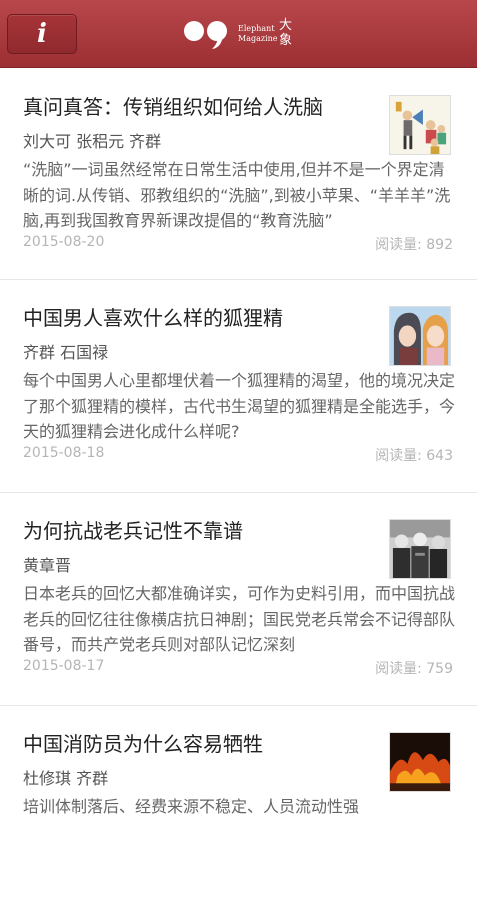 The image size is (477, 919). What do you see at coordinates (153, 318) in the screenshot?
I see `article-title: 中国男人喜欢什么样的狐狸精` at bounding box center [153, 318].